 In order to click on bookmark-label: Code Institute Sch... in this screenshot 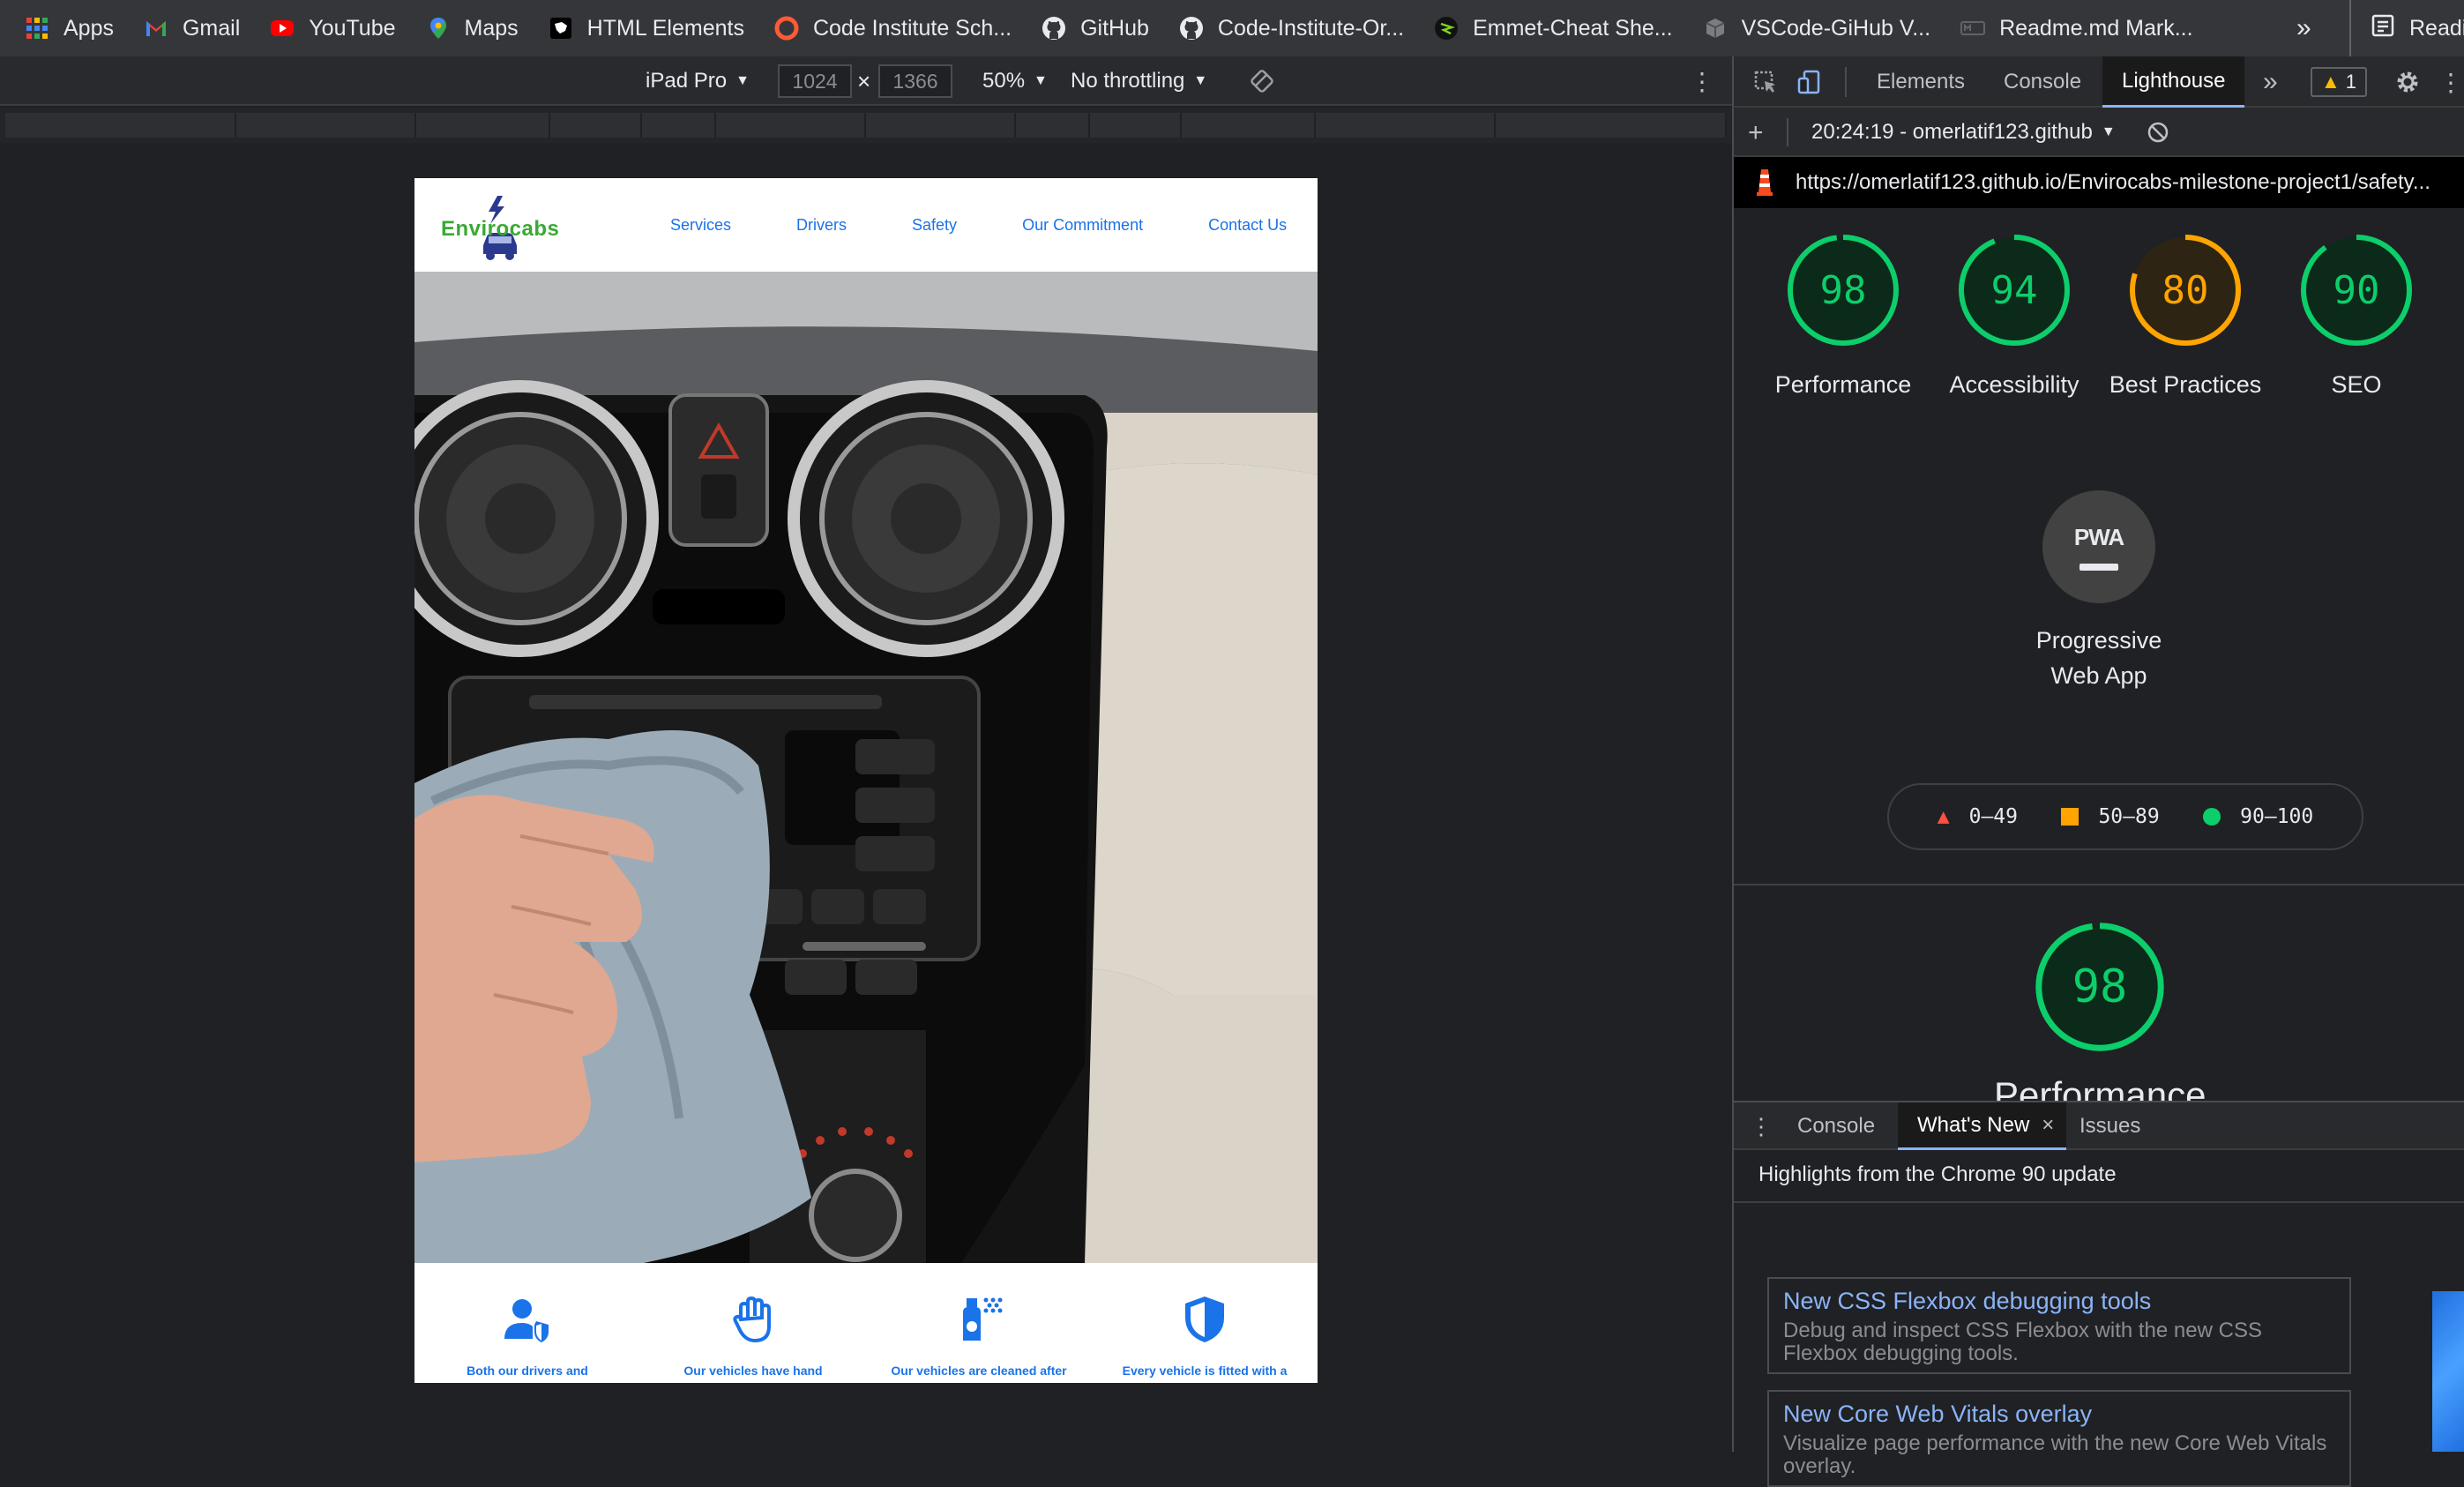, I will do `click(912, 28)`.